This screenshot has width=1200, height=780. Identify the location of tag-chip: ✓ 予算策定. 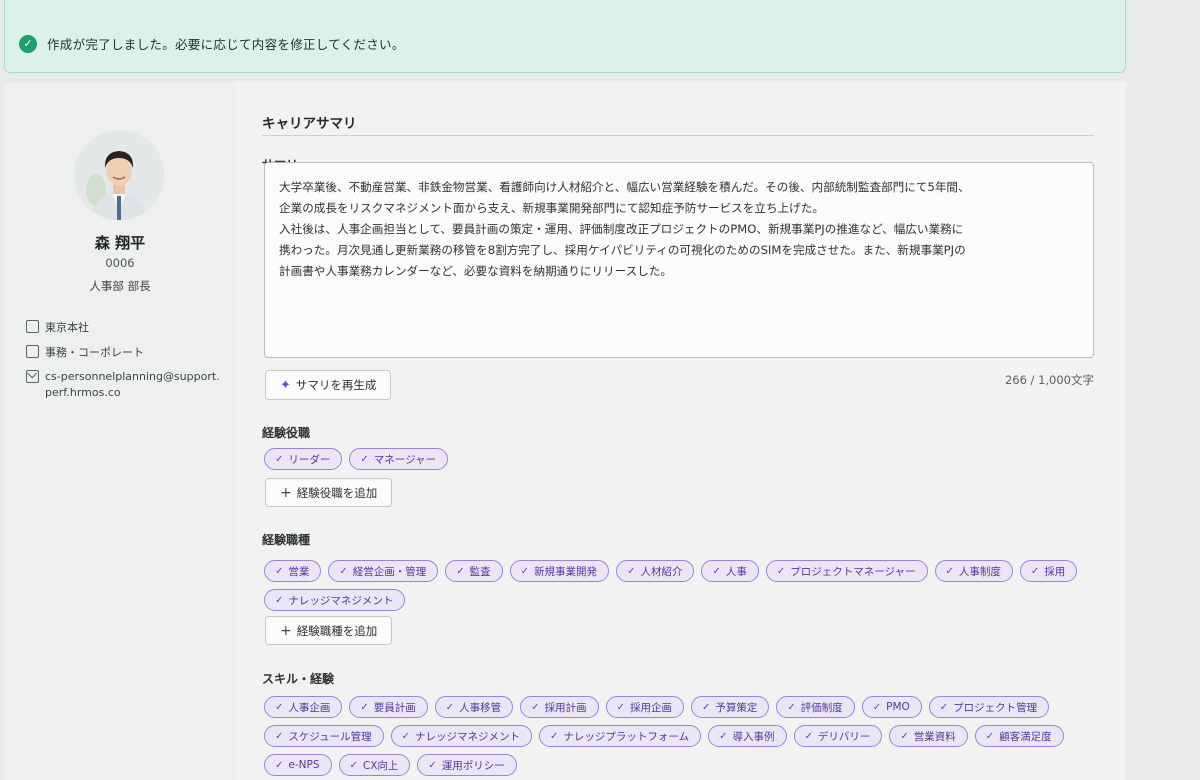
(730, 707).